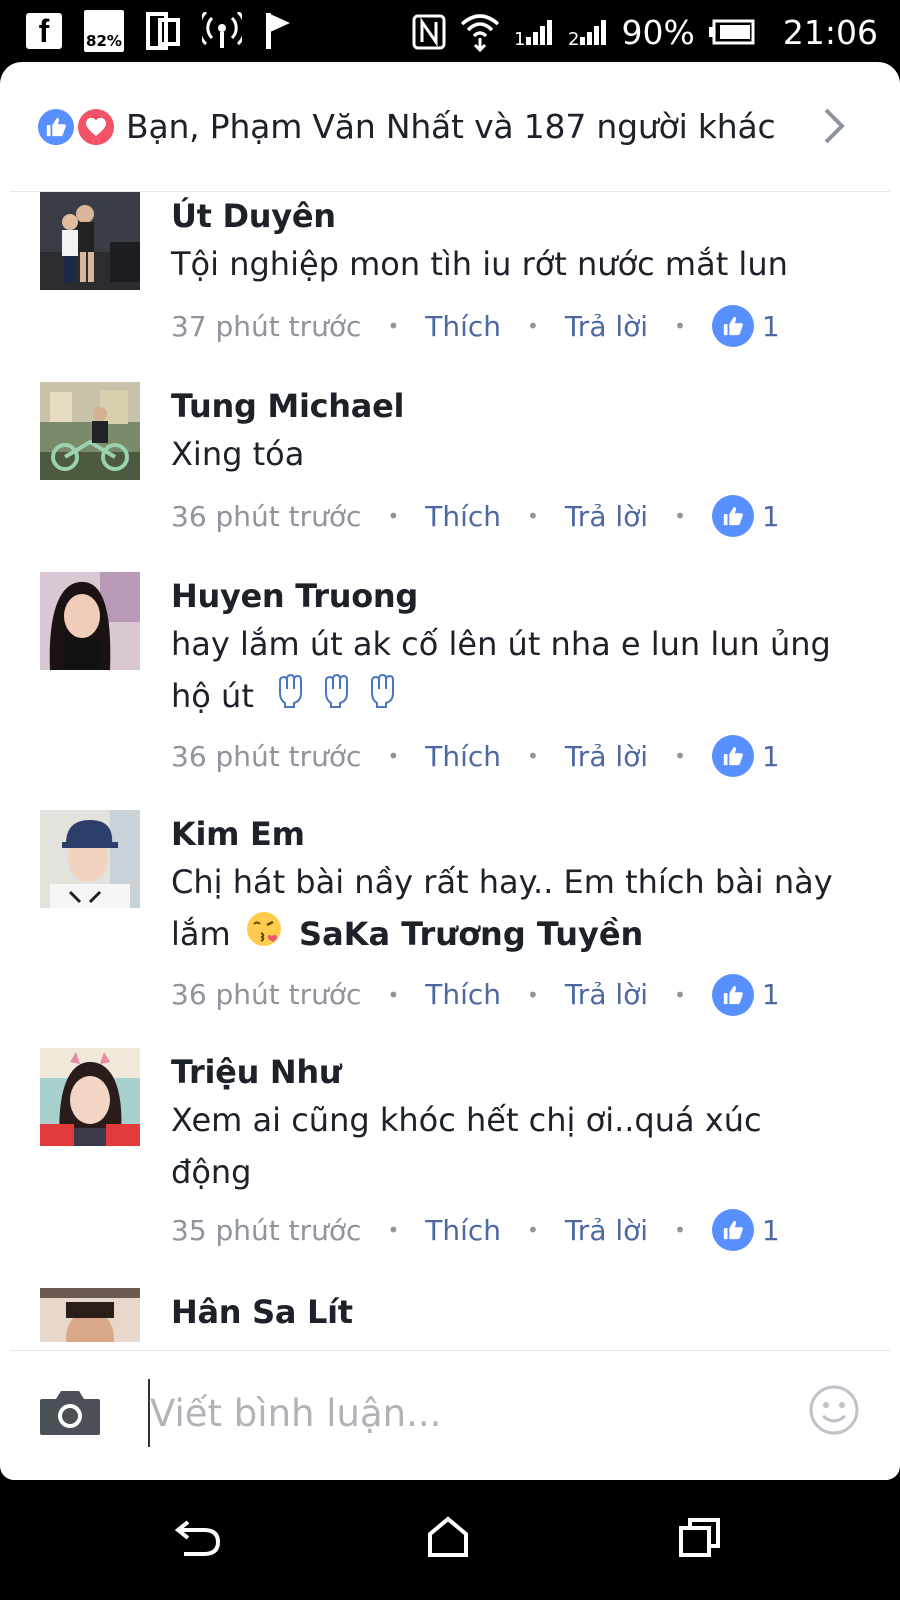 The width and height of the screenshot is (900, 1600). What do you see at coordinates (266, 1230) in the screenshot?
I see `comment-time: 35 phút trước` at bounding box center [266, 1230].